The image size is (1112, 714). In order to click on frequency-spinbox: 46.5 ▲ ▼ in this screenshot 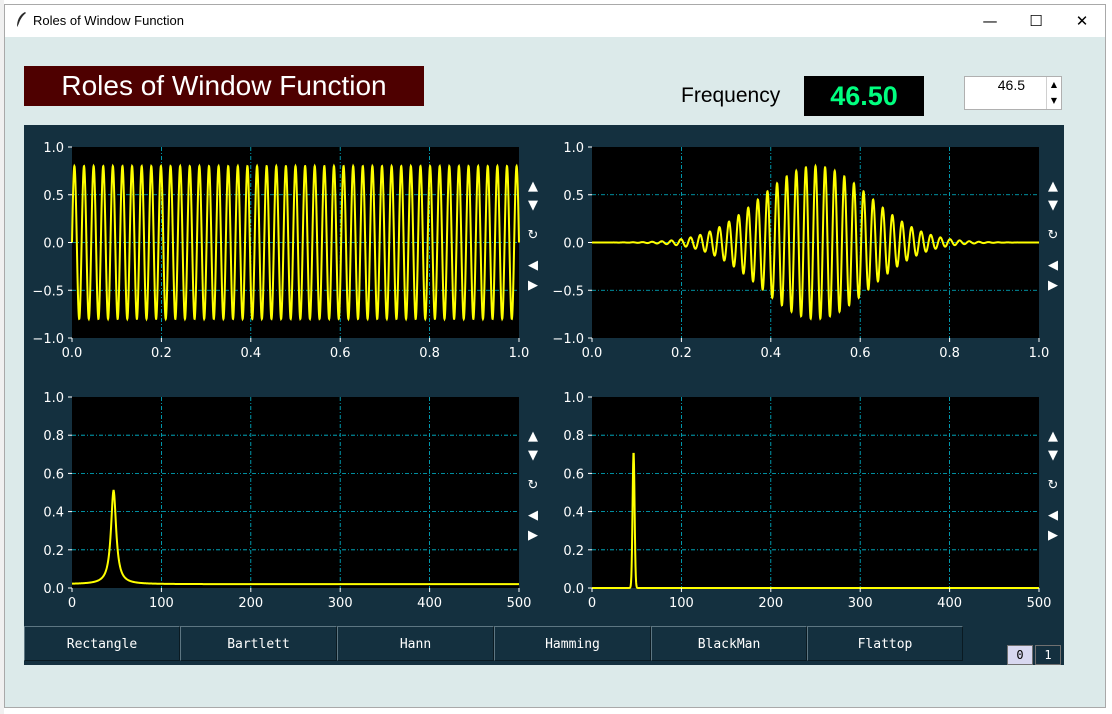, I will do `click(1013, 93)`.